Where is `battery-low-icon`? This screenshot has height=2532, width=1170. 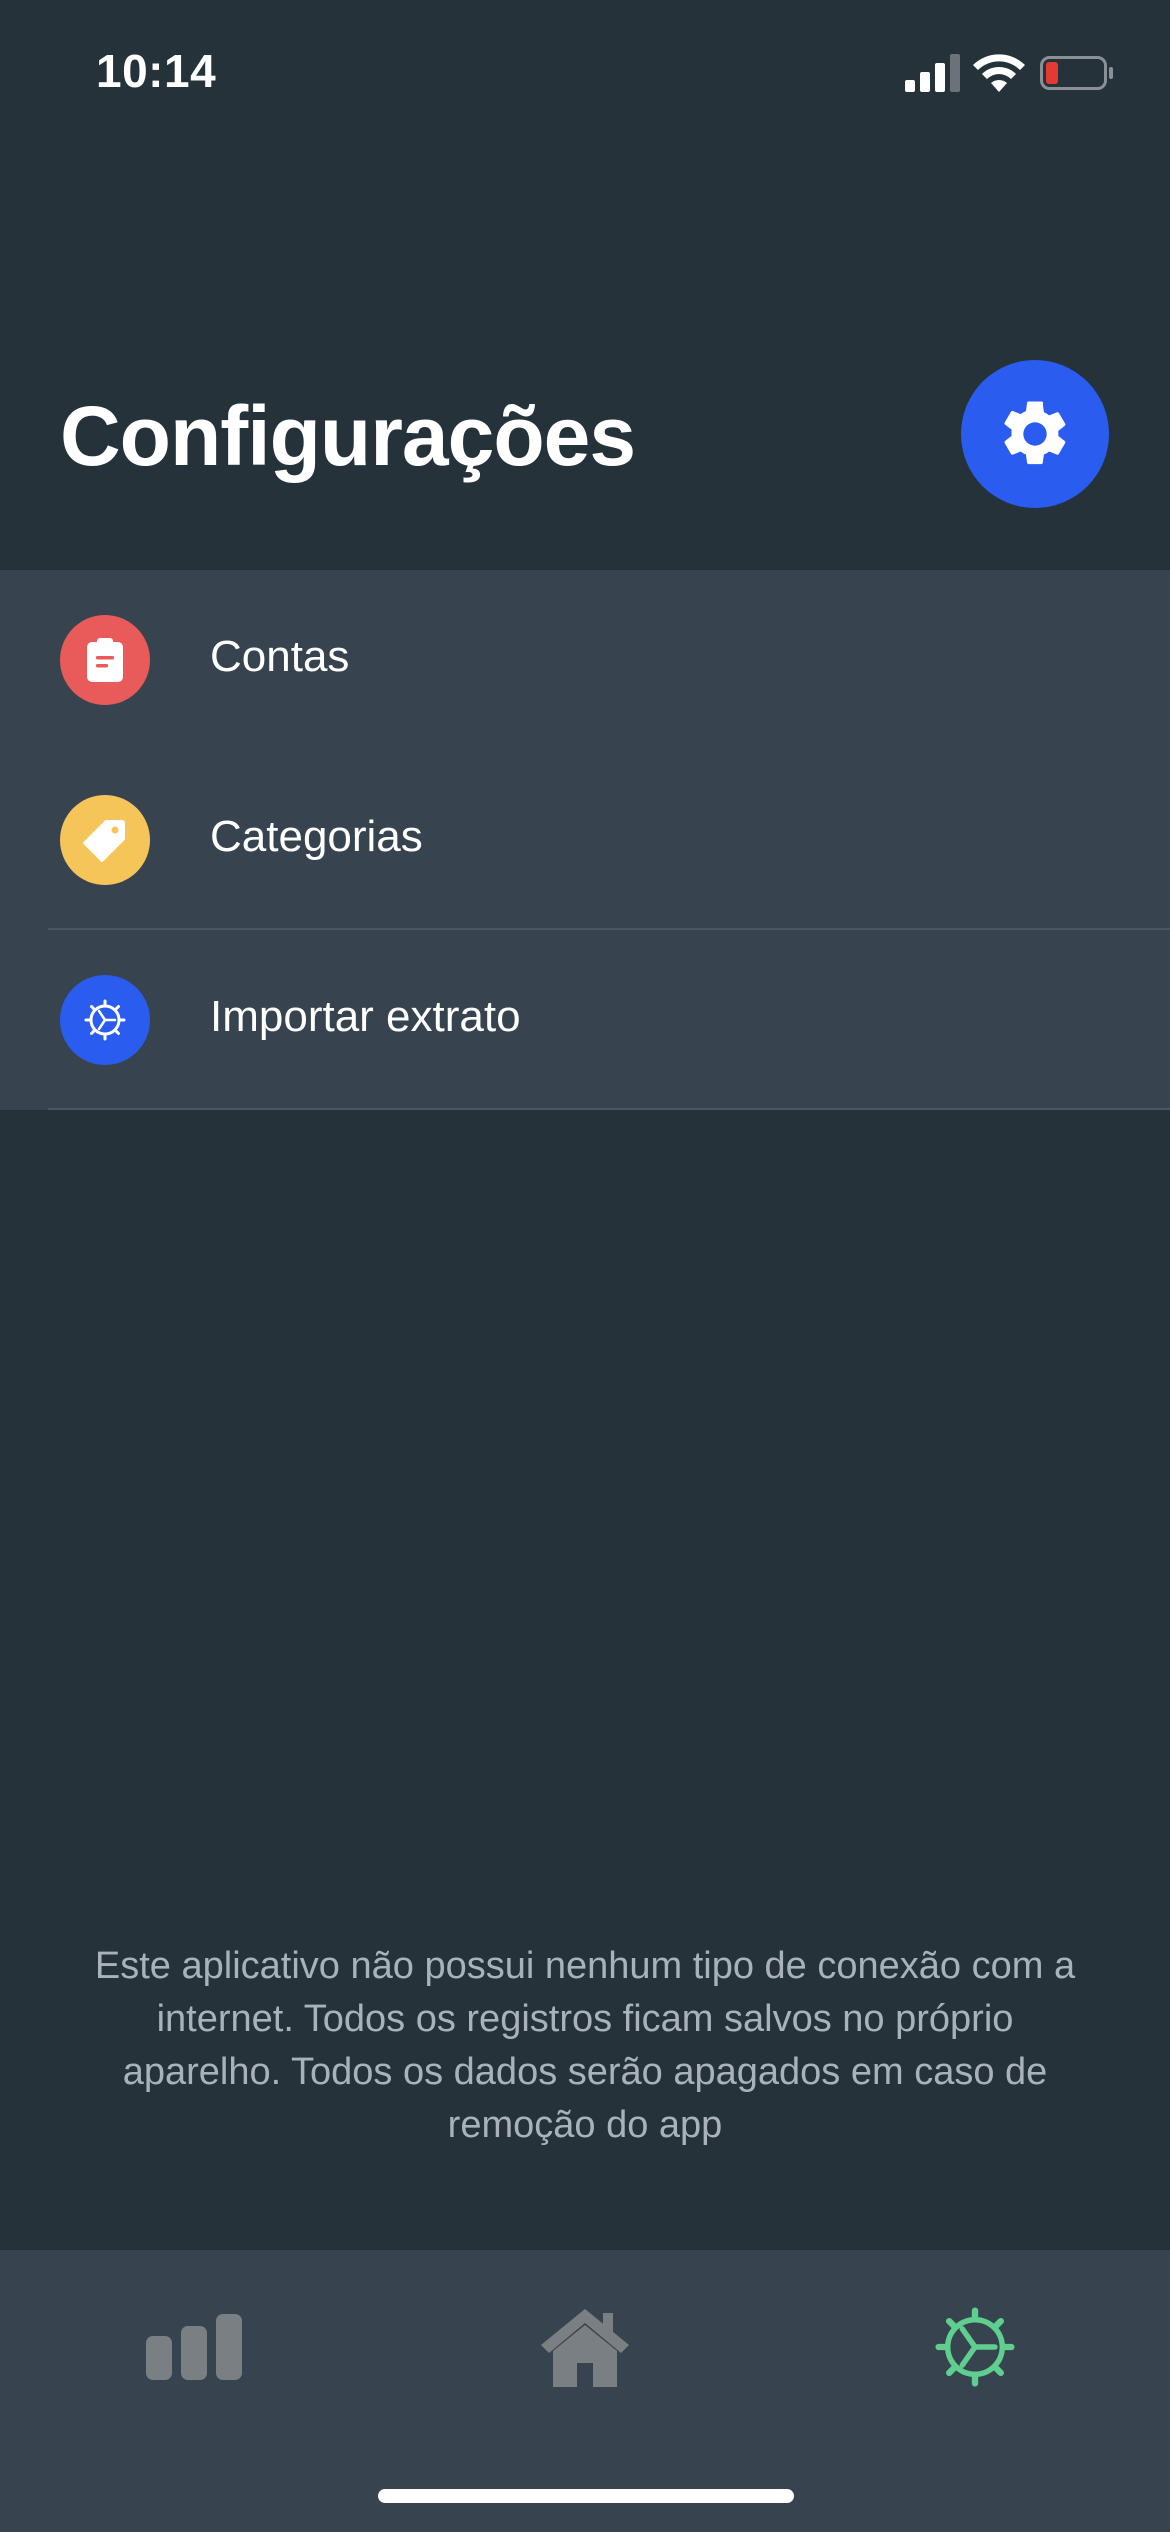
battery-low-icon is located at coordinates (1076, 73).